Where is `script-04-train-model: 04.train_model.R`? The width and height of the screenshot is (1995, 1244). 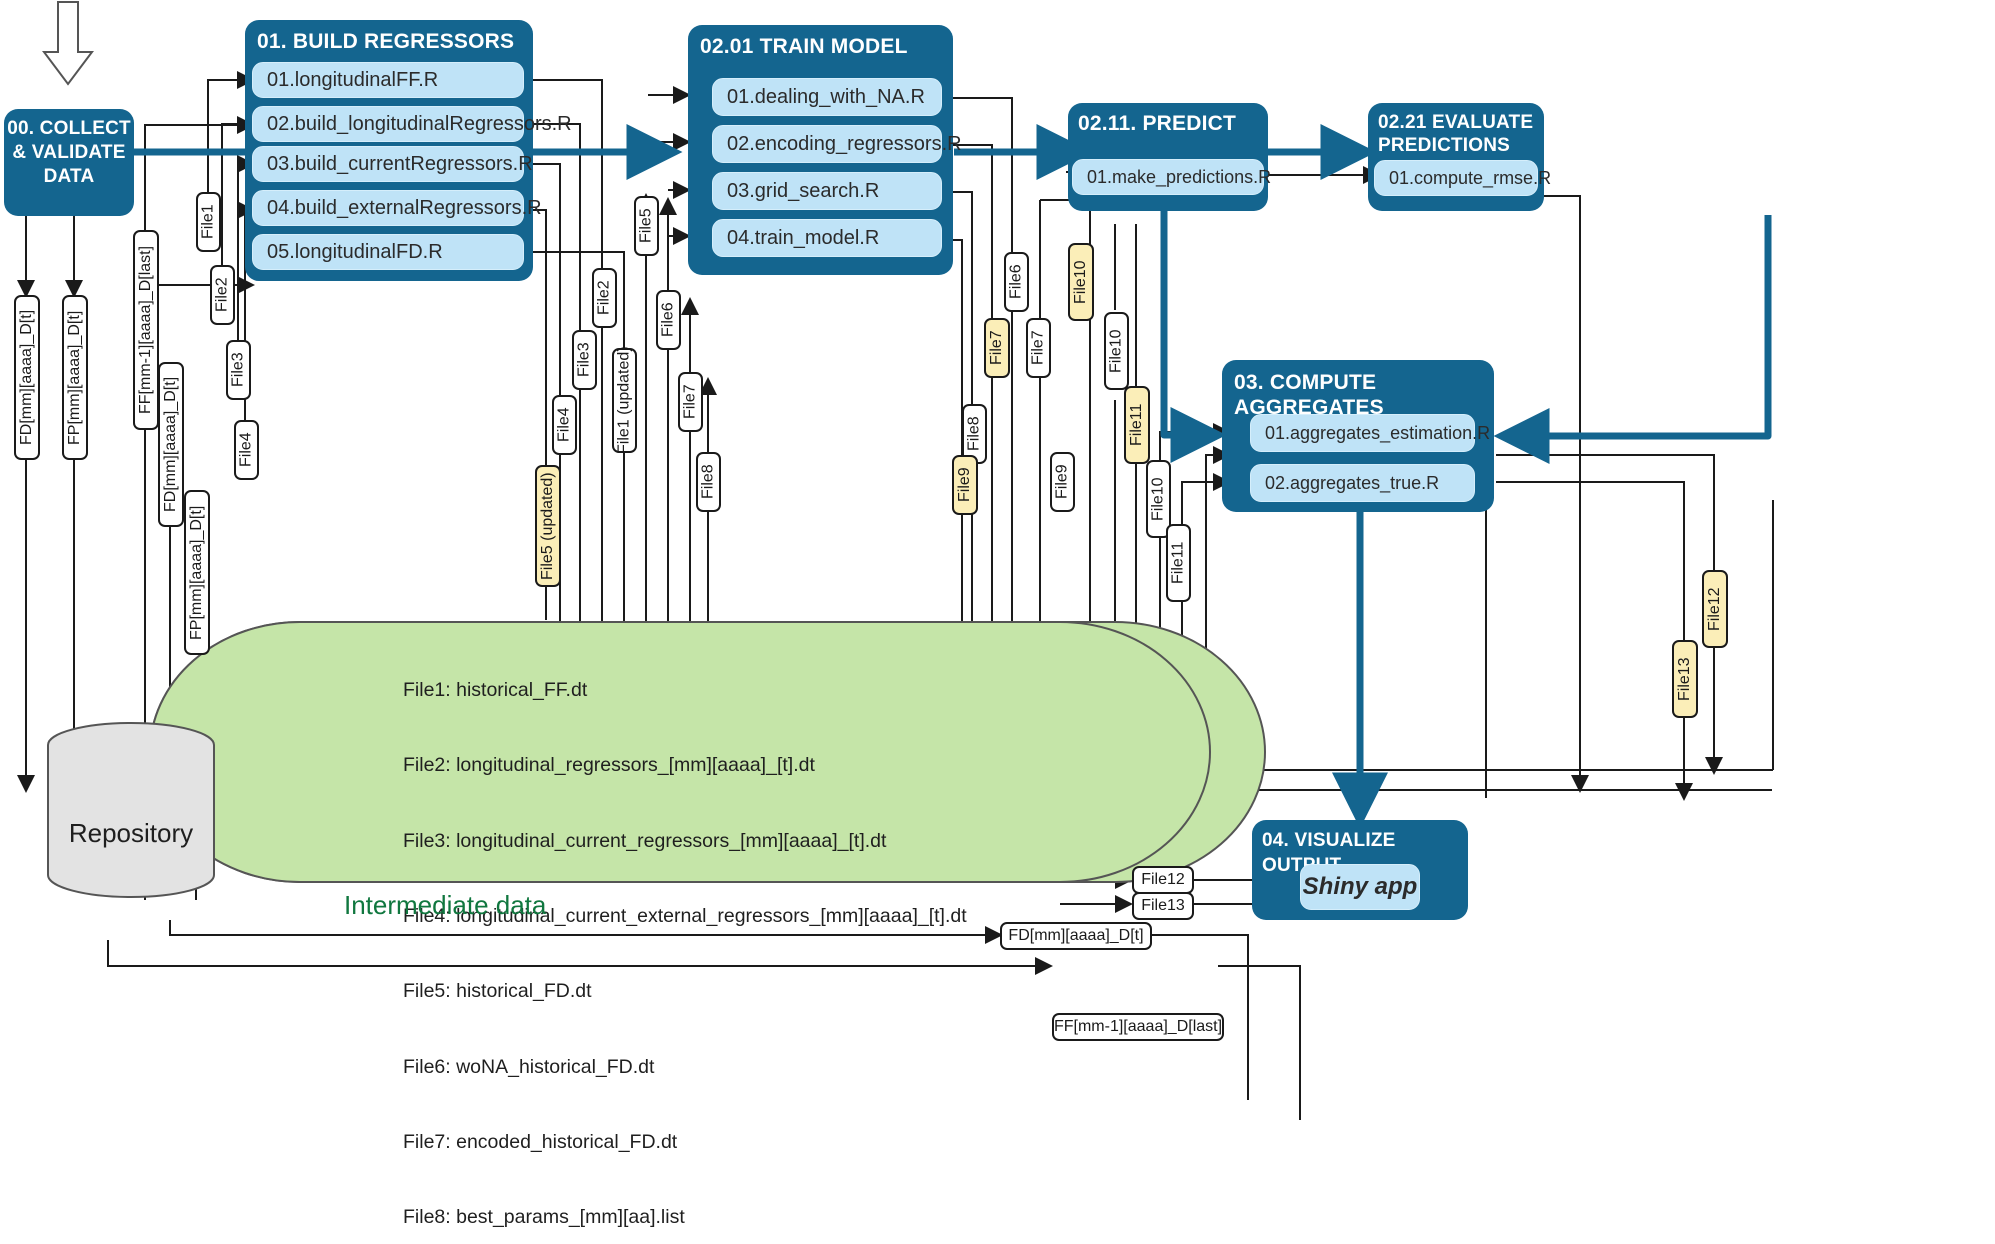 script-04-train-model: 04.train_model.R is located at coordinates (827, 238).